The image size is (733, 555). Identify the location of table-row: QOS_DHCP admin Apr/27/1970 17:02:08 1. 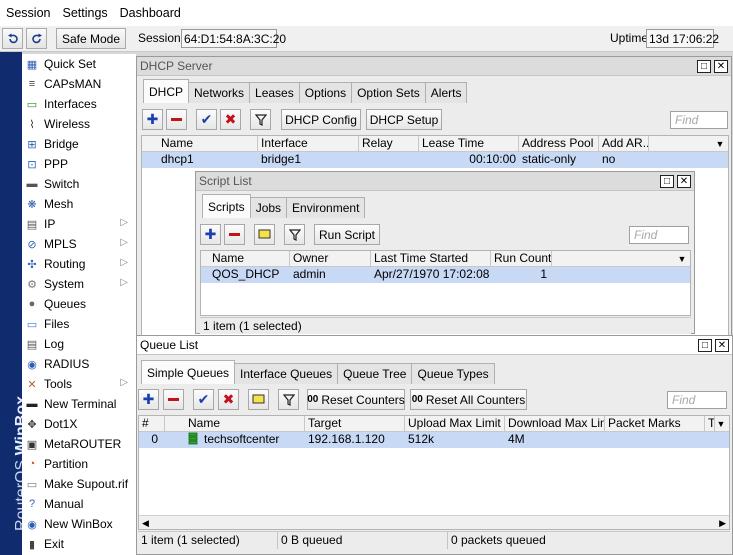
(445, 275).